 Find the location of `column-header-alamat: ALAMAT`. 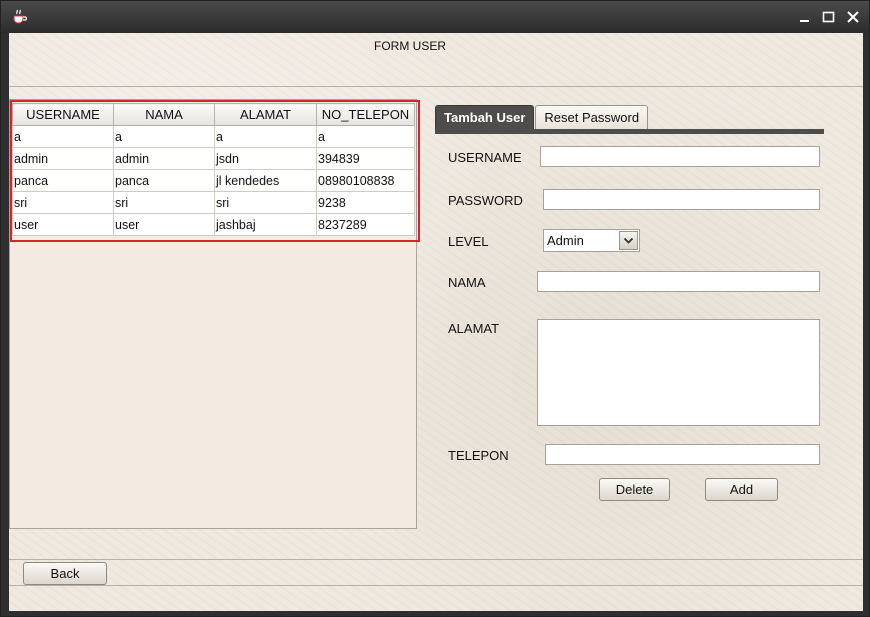

column-header-alamat: ALAMAT is located at coordinates (265, 114).